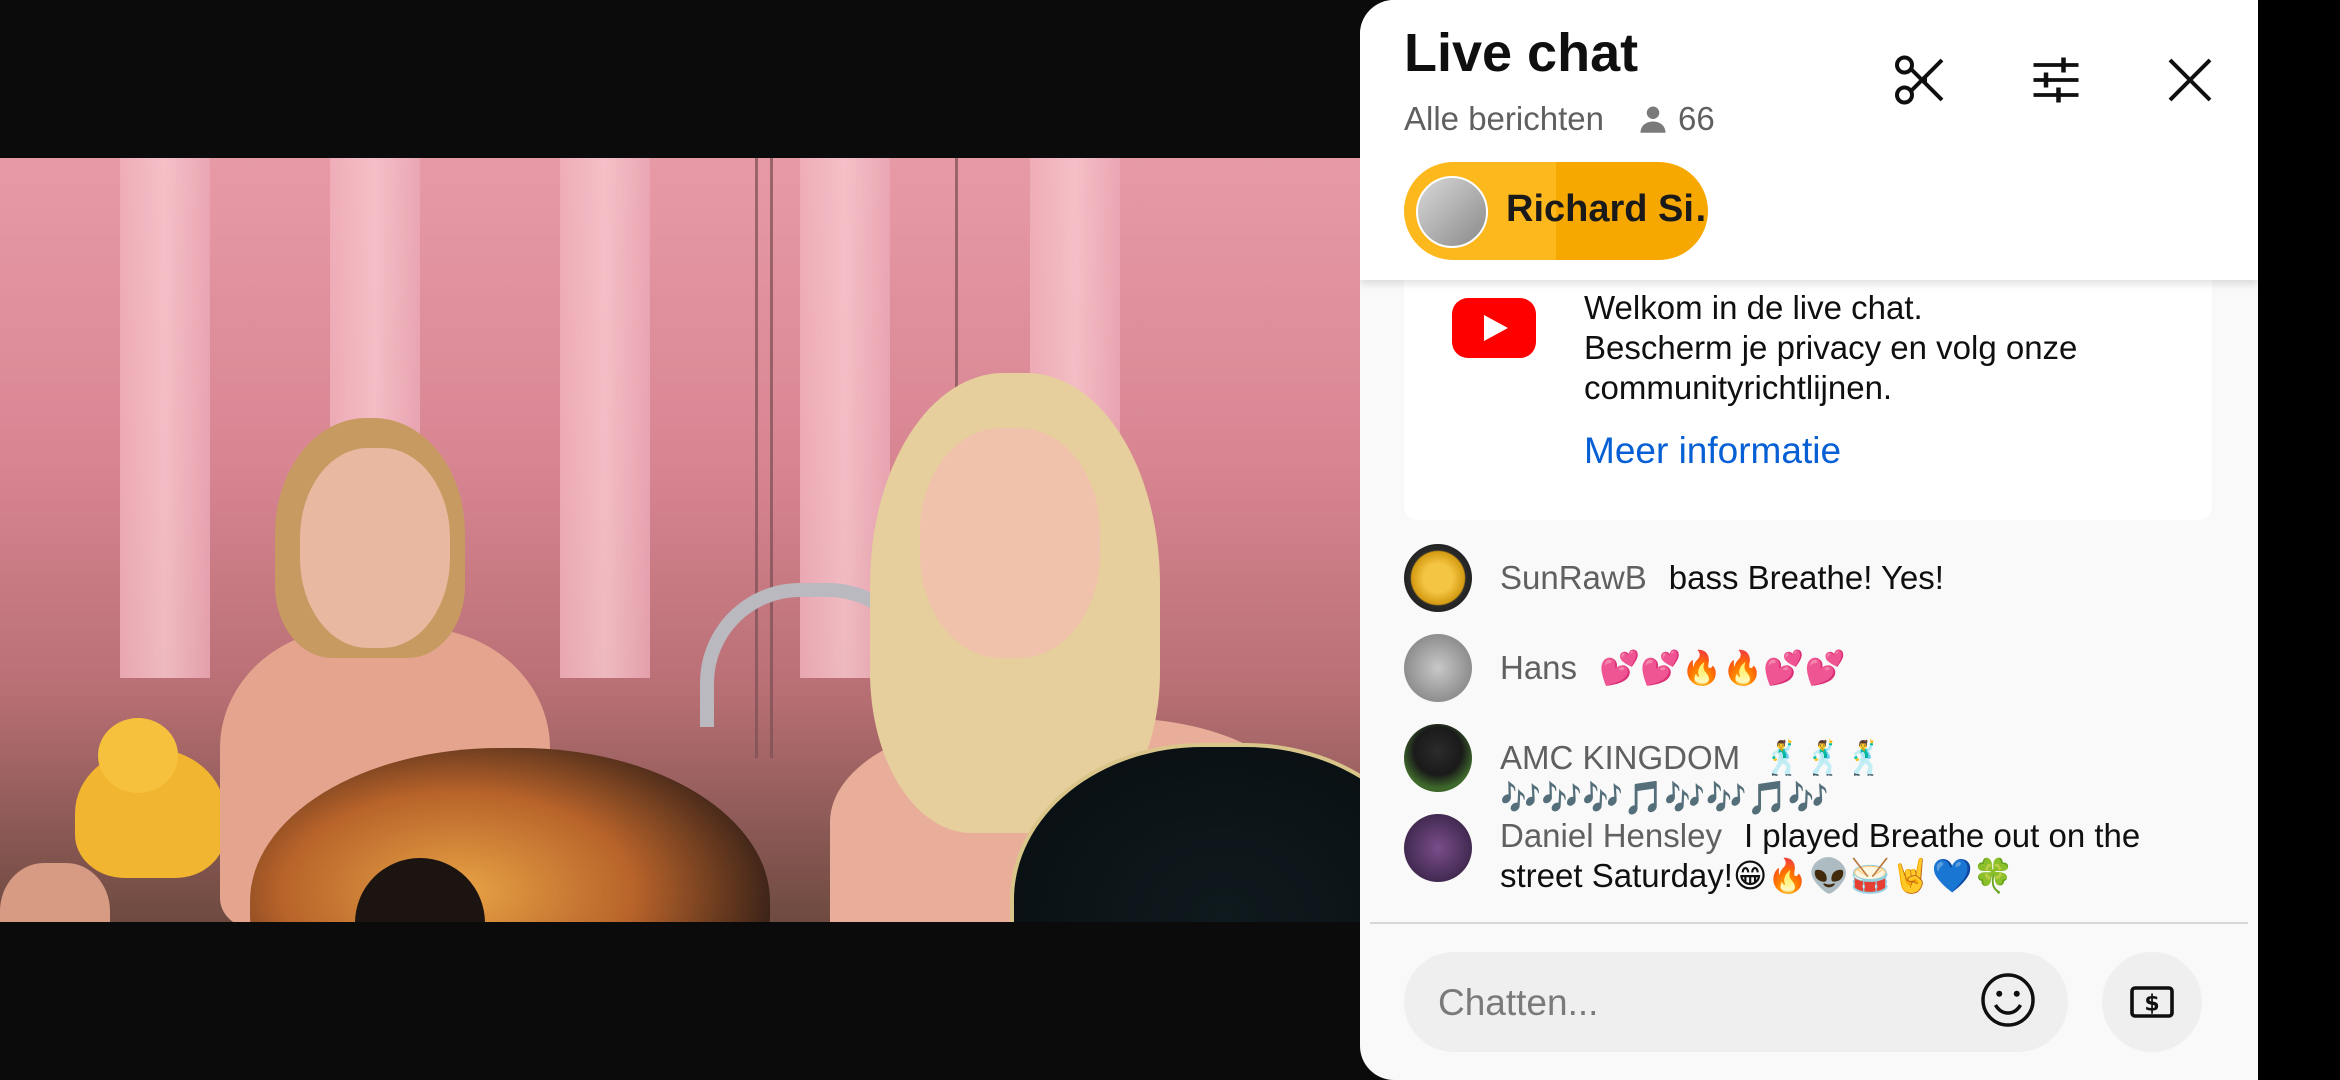 This screenshot has height=1080, width=2340. I want to click on close-icon, so click(2190, 80).